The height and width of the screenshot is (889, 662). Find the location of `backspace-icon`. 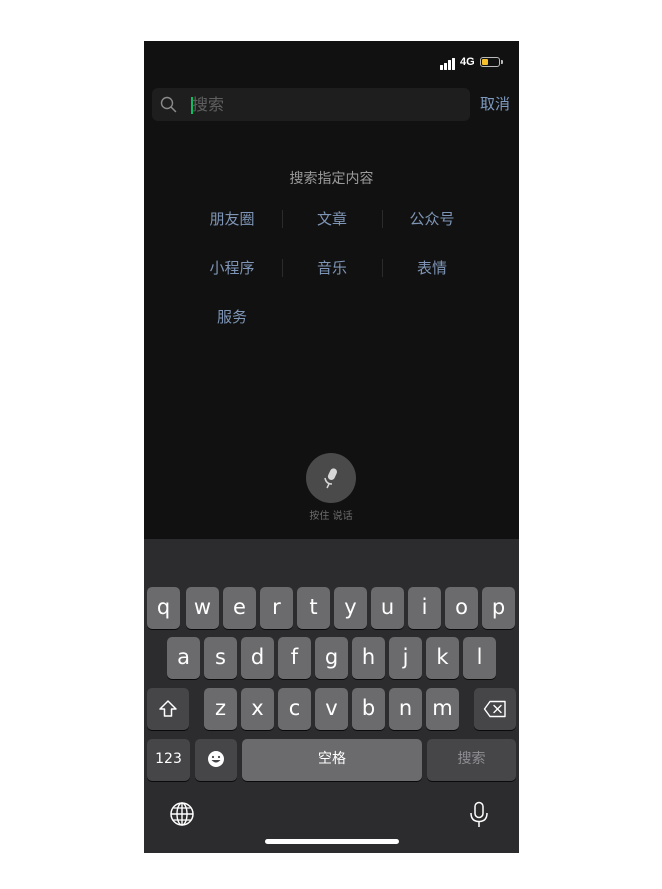

backspace-icon is located at coordinates (494, 709).